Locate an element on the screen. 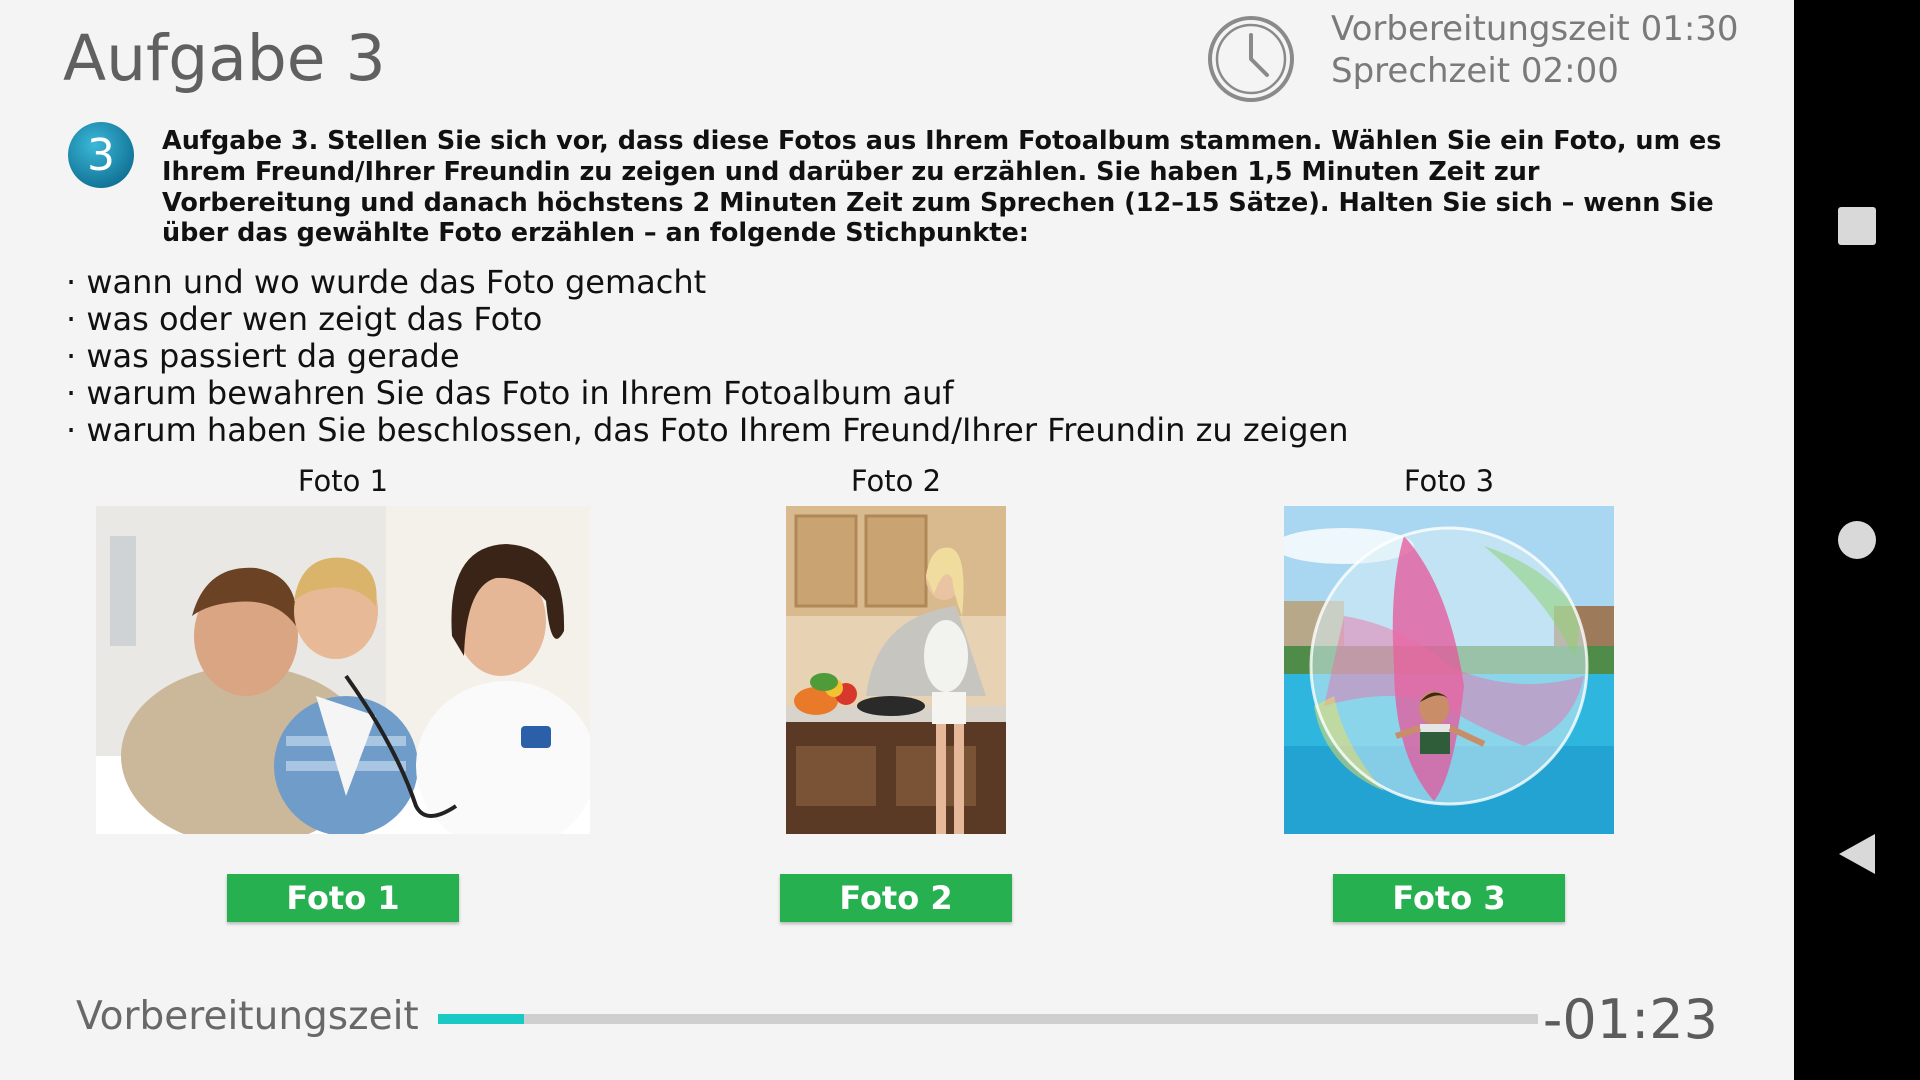 Image resolution: width=1920 pixels, height=1080 pixels. task-badge-number: 3 is located at coordinates (101, 155).